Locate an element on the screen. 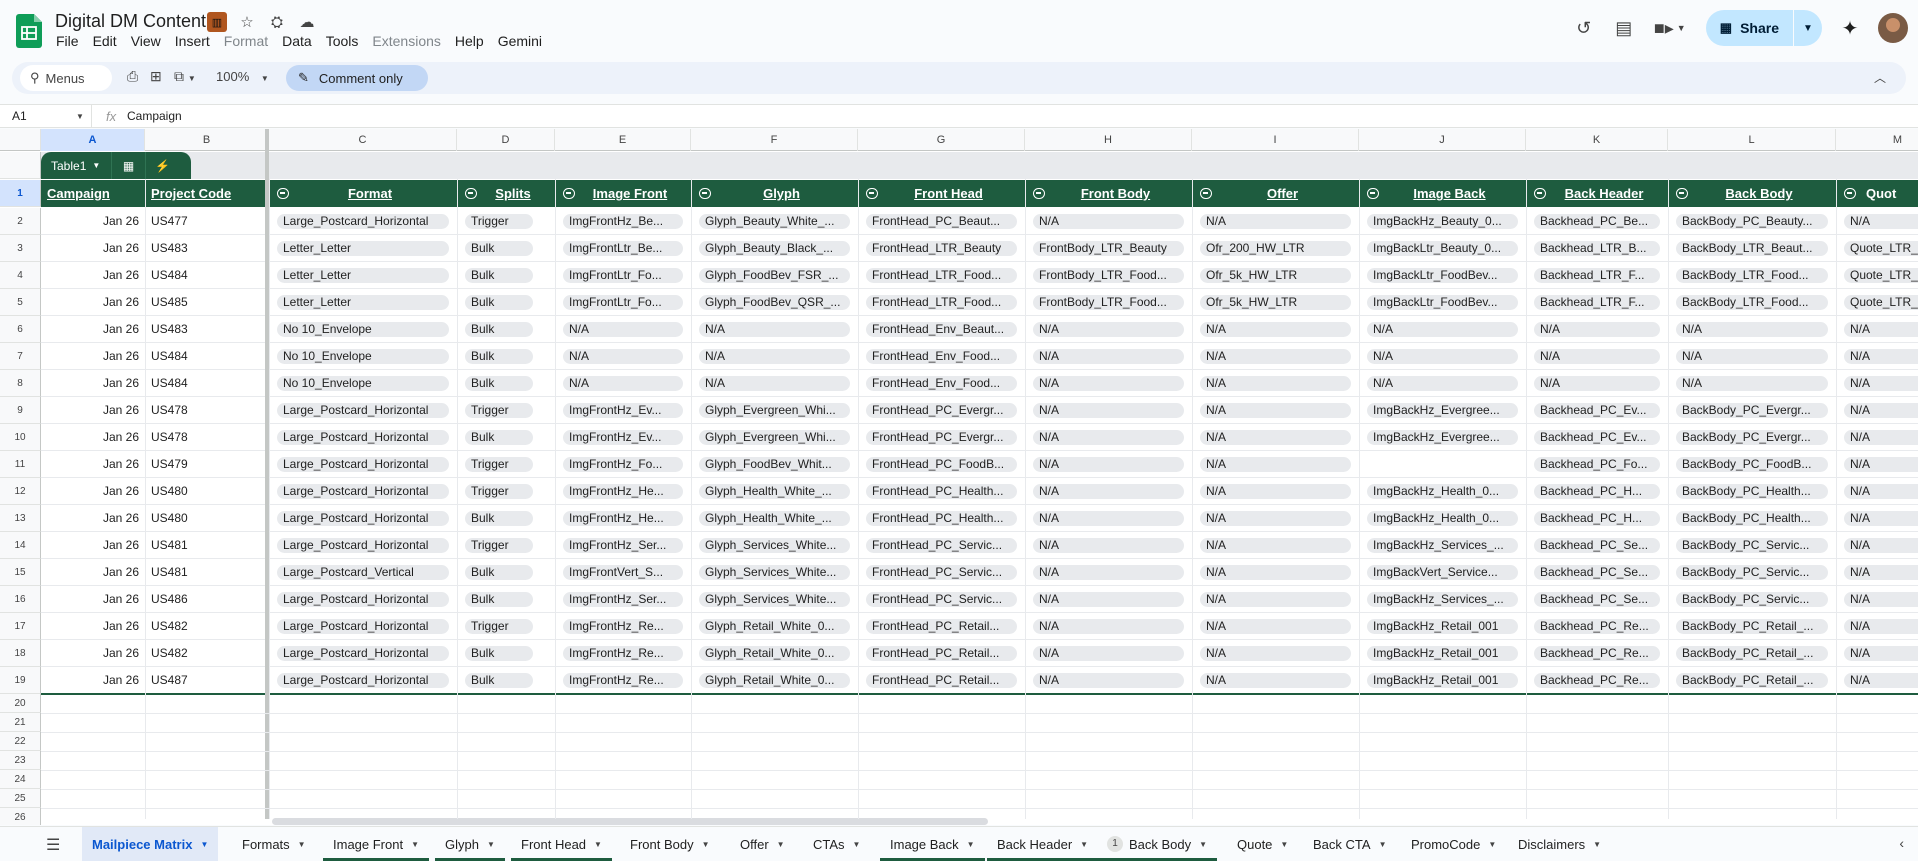  row-header-17: 17 is located at coordinates (20, 626).